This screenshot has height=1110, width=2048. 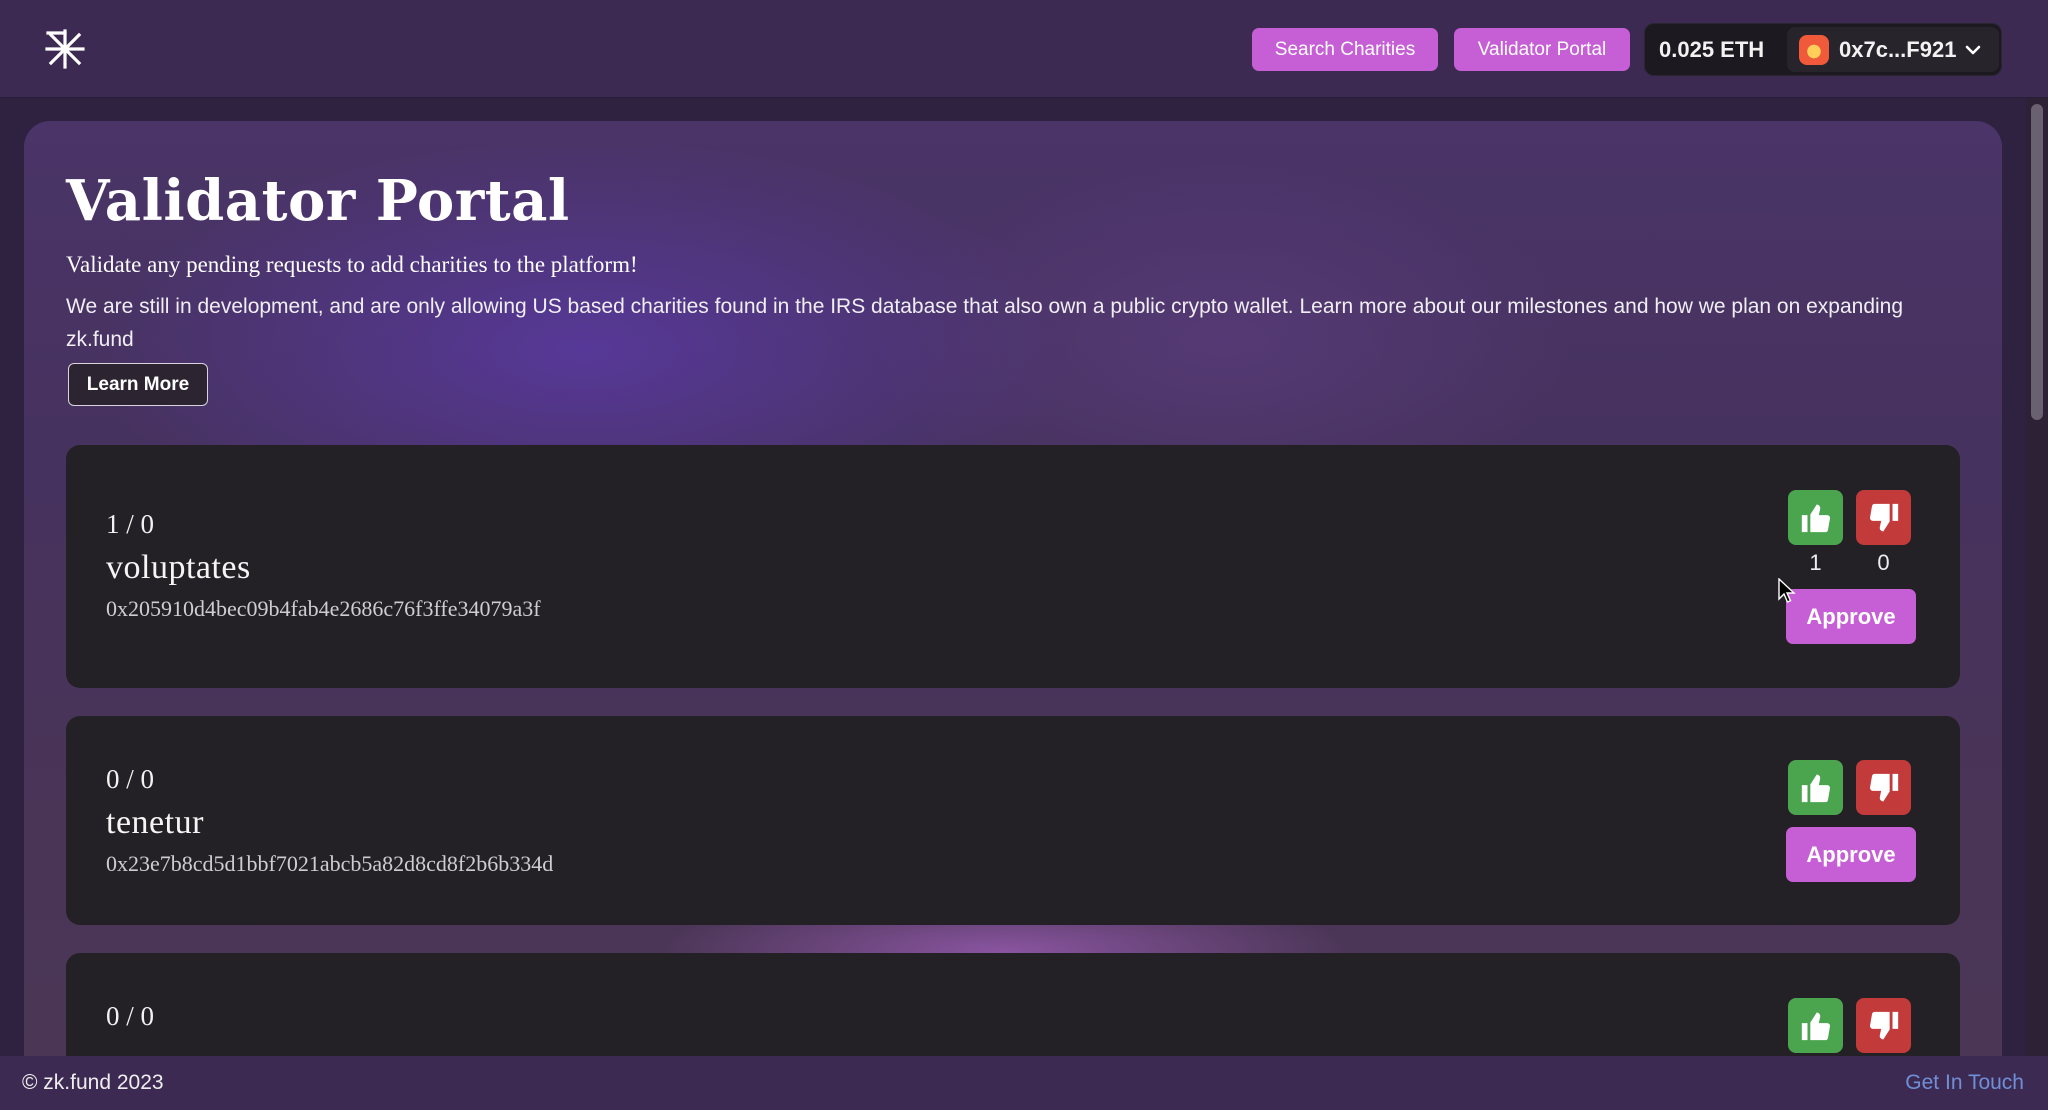 What do you see at coordinates (1345, 49) in the screenshot?
I see `search-charities-button: Search Charities` at bounding box center [1345, 49].